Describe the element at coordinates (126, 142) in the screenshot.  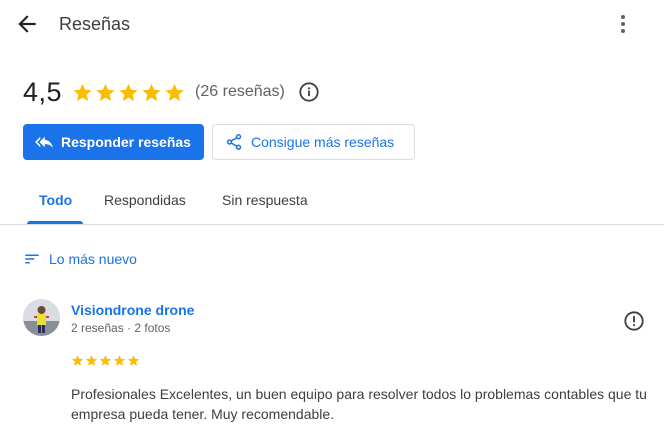
I see `reply-reviews-label: Responder reseñas` at that location.